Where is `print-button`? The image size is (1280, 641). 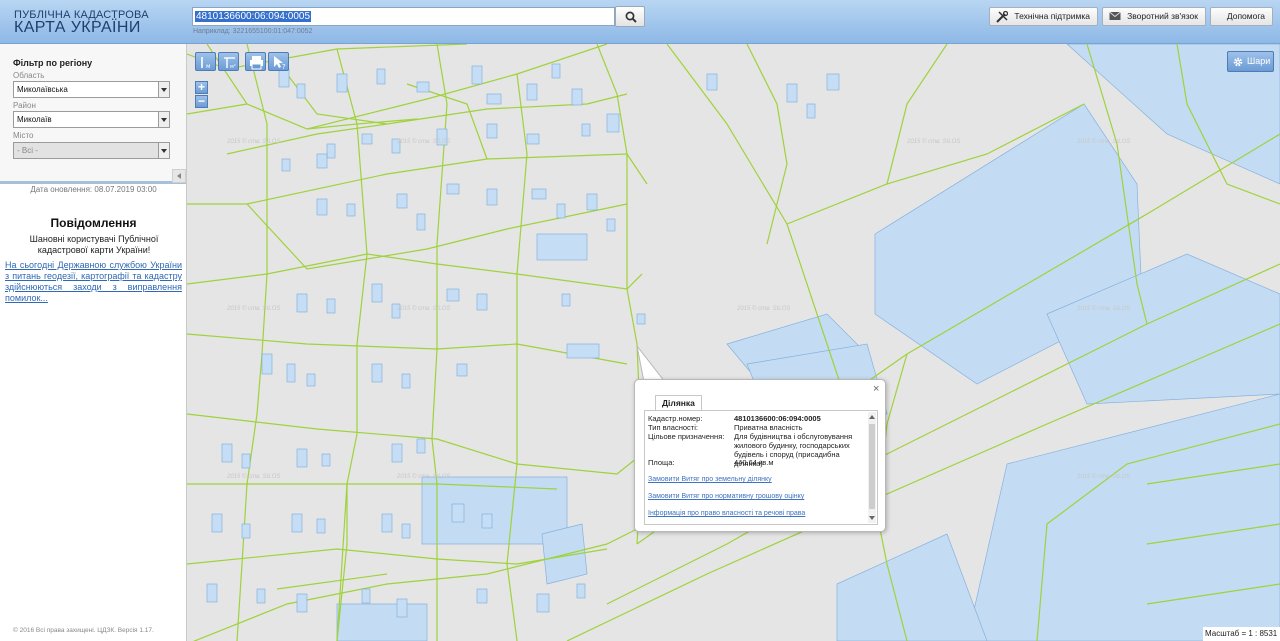
print-button is located at coordinates (255, 61).